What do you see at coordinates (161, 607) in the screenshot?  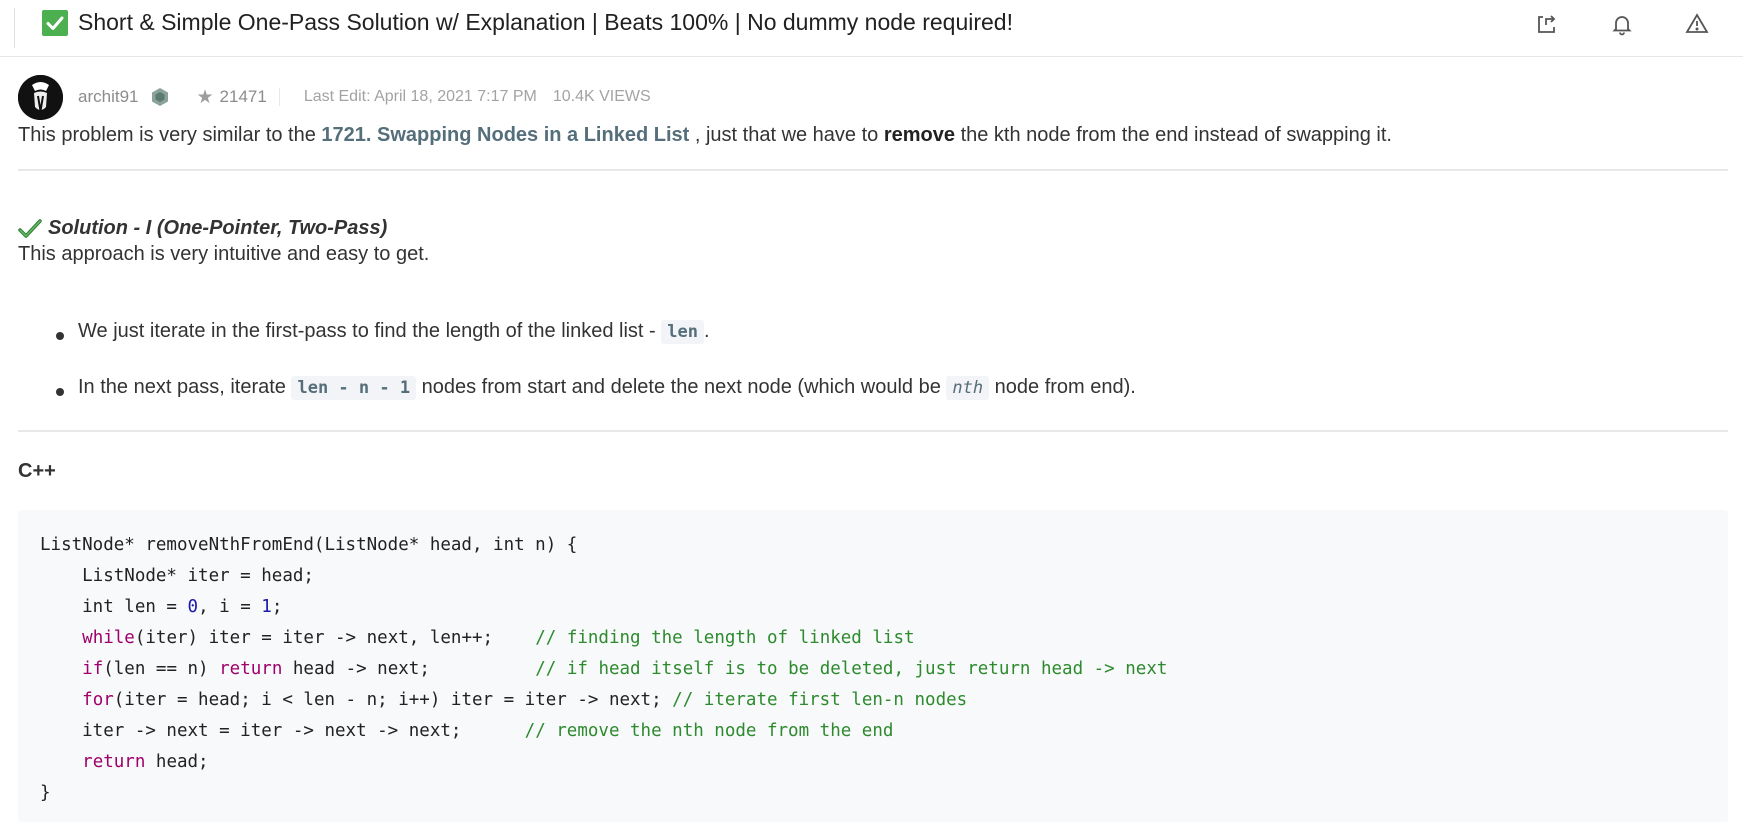 I see `code-line: int len = 0, i = 1;` at bounding box center [161, 607].